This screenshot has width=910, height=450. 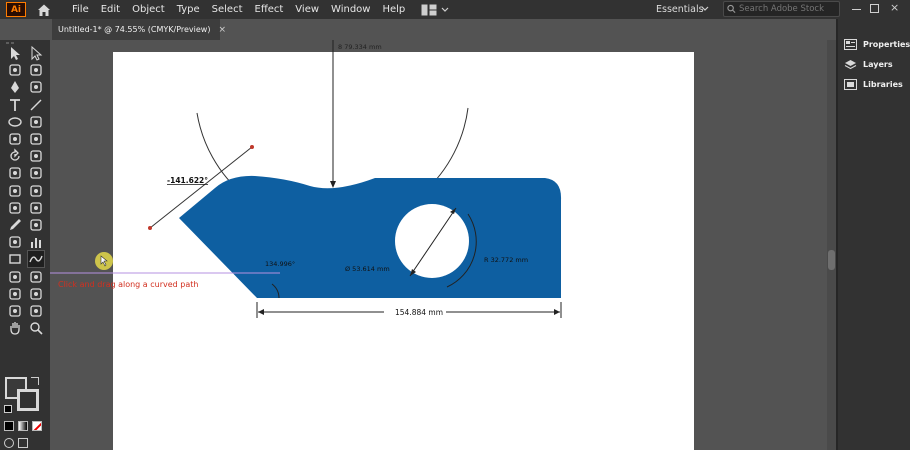 I want to click on menu-select: Select, so click(x=227, y=9).